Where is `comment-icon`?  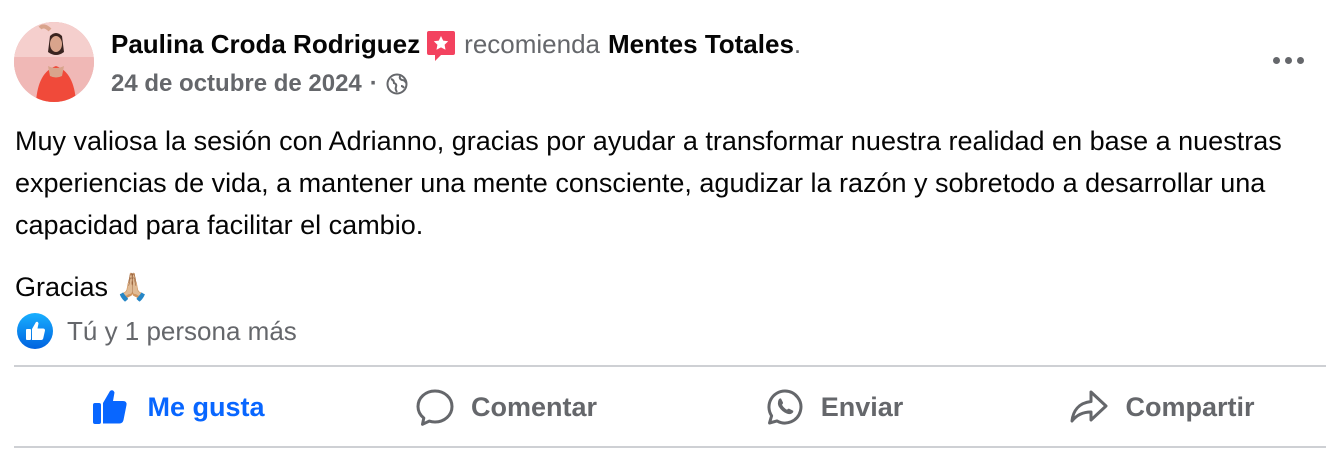 comment-icon is located at coordinates (435, 407).